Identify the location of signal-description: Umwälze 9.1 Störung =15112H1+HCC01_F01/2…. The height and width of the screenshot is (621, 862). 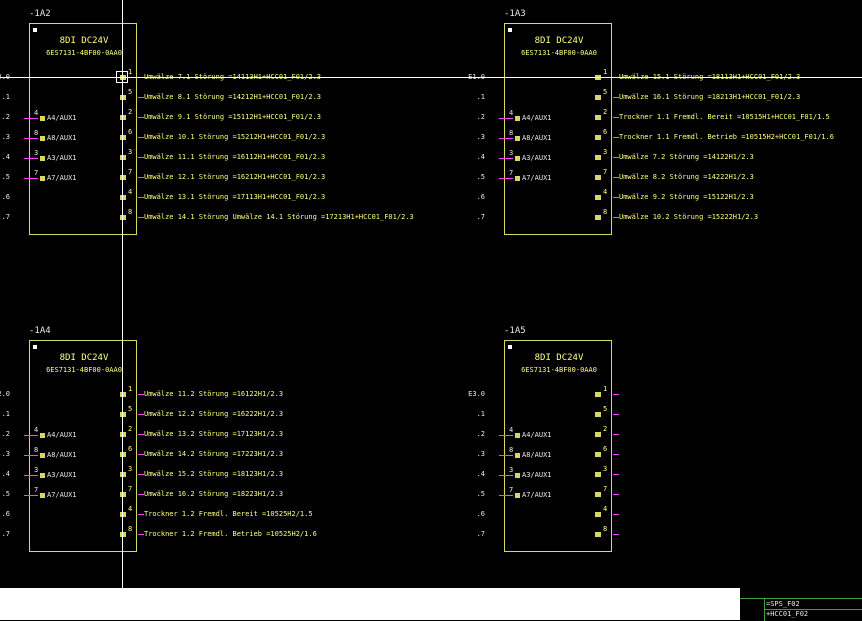
(232, 117).